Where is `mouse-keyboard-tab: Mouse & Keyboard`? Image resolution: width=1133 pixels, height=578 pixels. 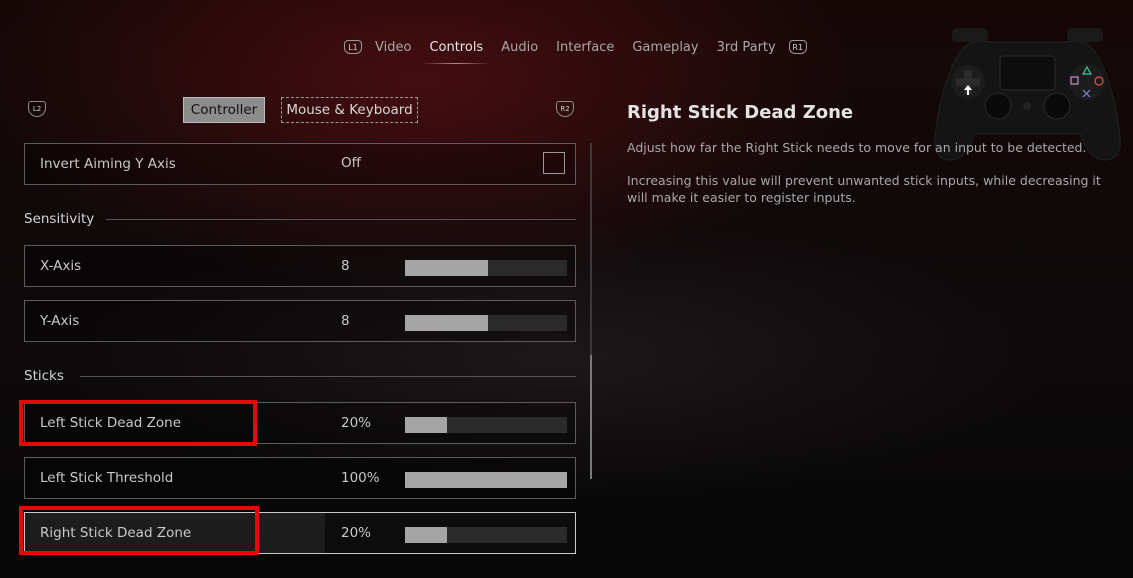 mouse-keyboard-tab: Mouse & Keyboard is located at coordinates (349, 110).